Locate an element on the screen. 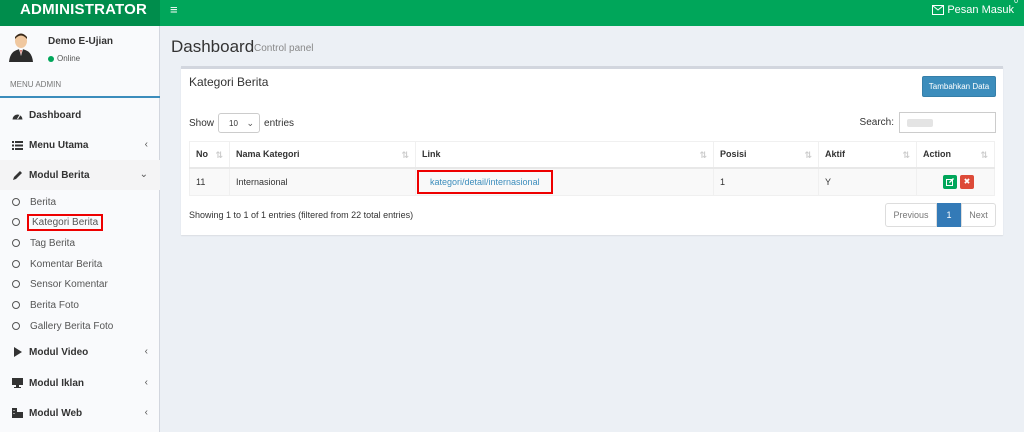  sidebar-item-label: Modul Iklan is located at coordinates (56, 383).